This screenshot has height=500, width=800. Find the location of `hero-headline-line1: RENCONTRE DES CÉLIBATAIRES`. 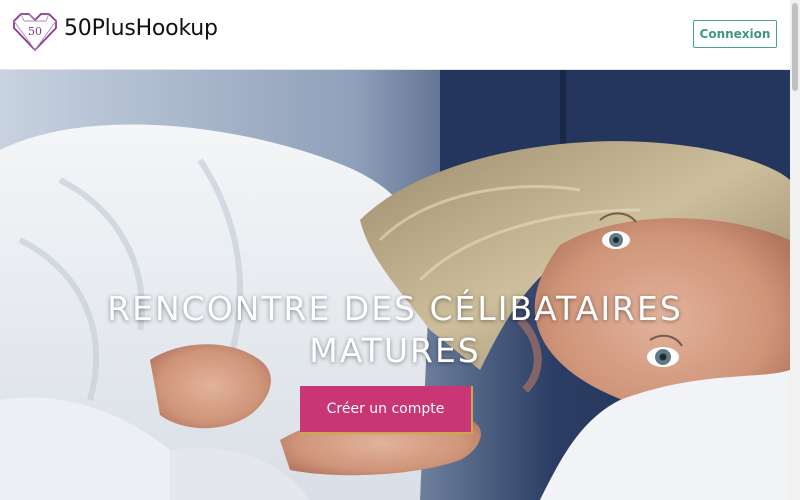

hero-headline-line1: RENCONTRE DES CÉLIBATAIRES is located at coordinates (395, 308).